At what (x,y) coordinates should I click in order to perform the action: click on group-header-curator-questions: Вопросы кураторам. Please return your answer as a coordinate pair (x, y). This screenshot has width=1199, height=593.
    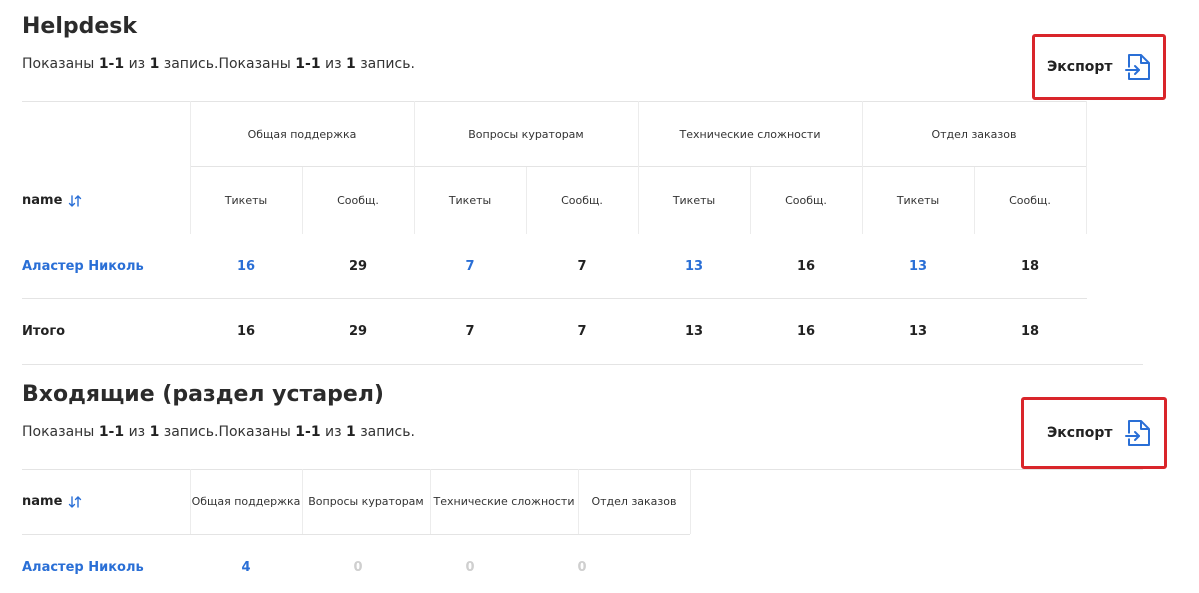
    Looking at the image, I should click on (526, 134).